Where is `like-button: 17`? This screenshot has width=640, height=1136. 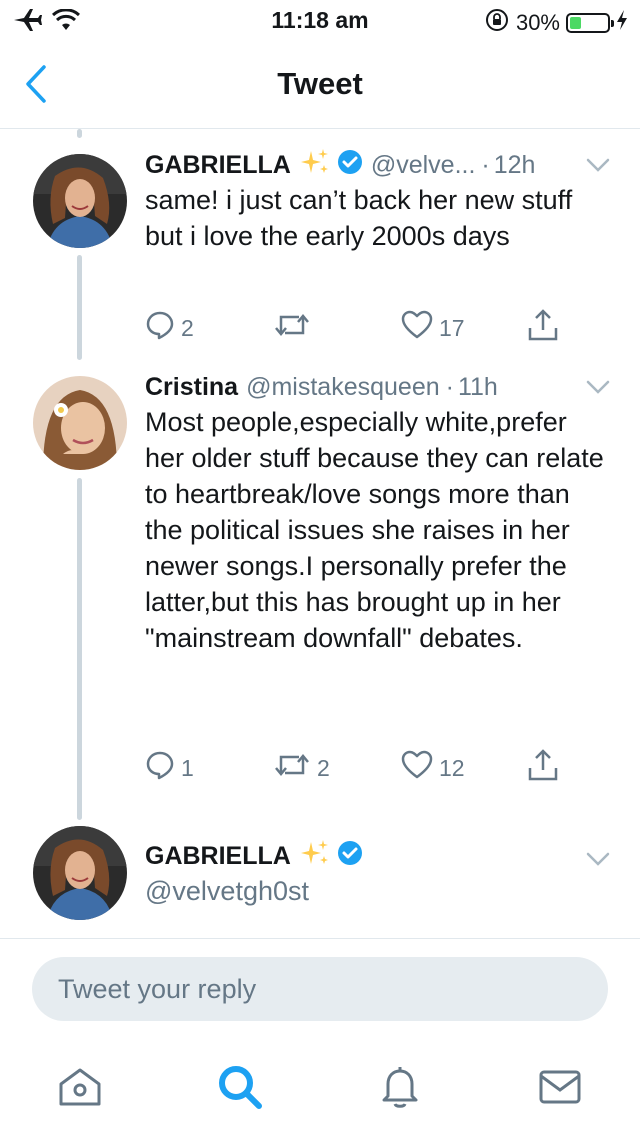
like-button: 17 is located at coordinates (433, 328).